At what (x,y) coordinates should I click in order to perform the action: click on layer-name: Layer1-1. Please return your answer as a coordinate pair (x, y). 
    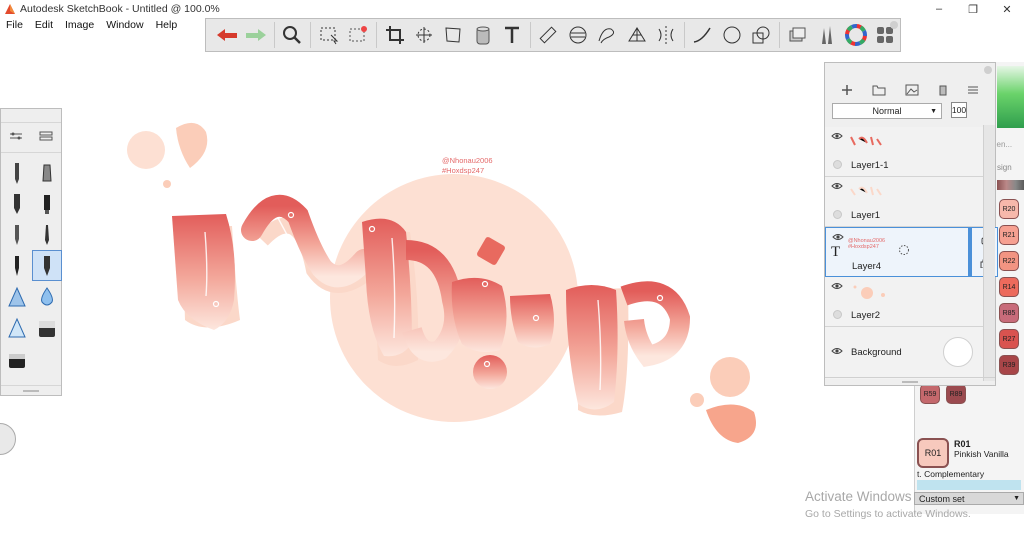
    Looking at the image, I should click on (870, 165).